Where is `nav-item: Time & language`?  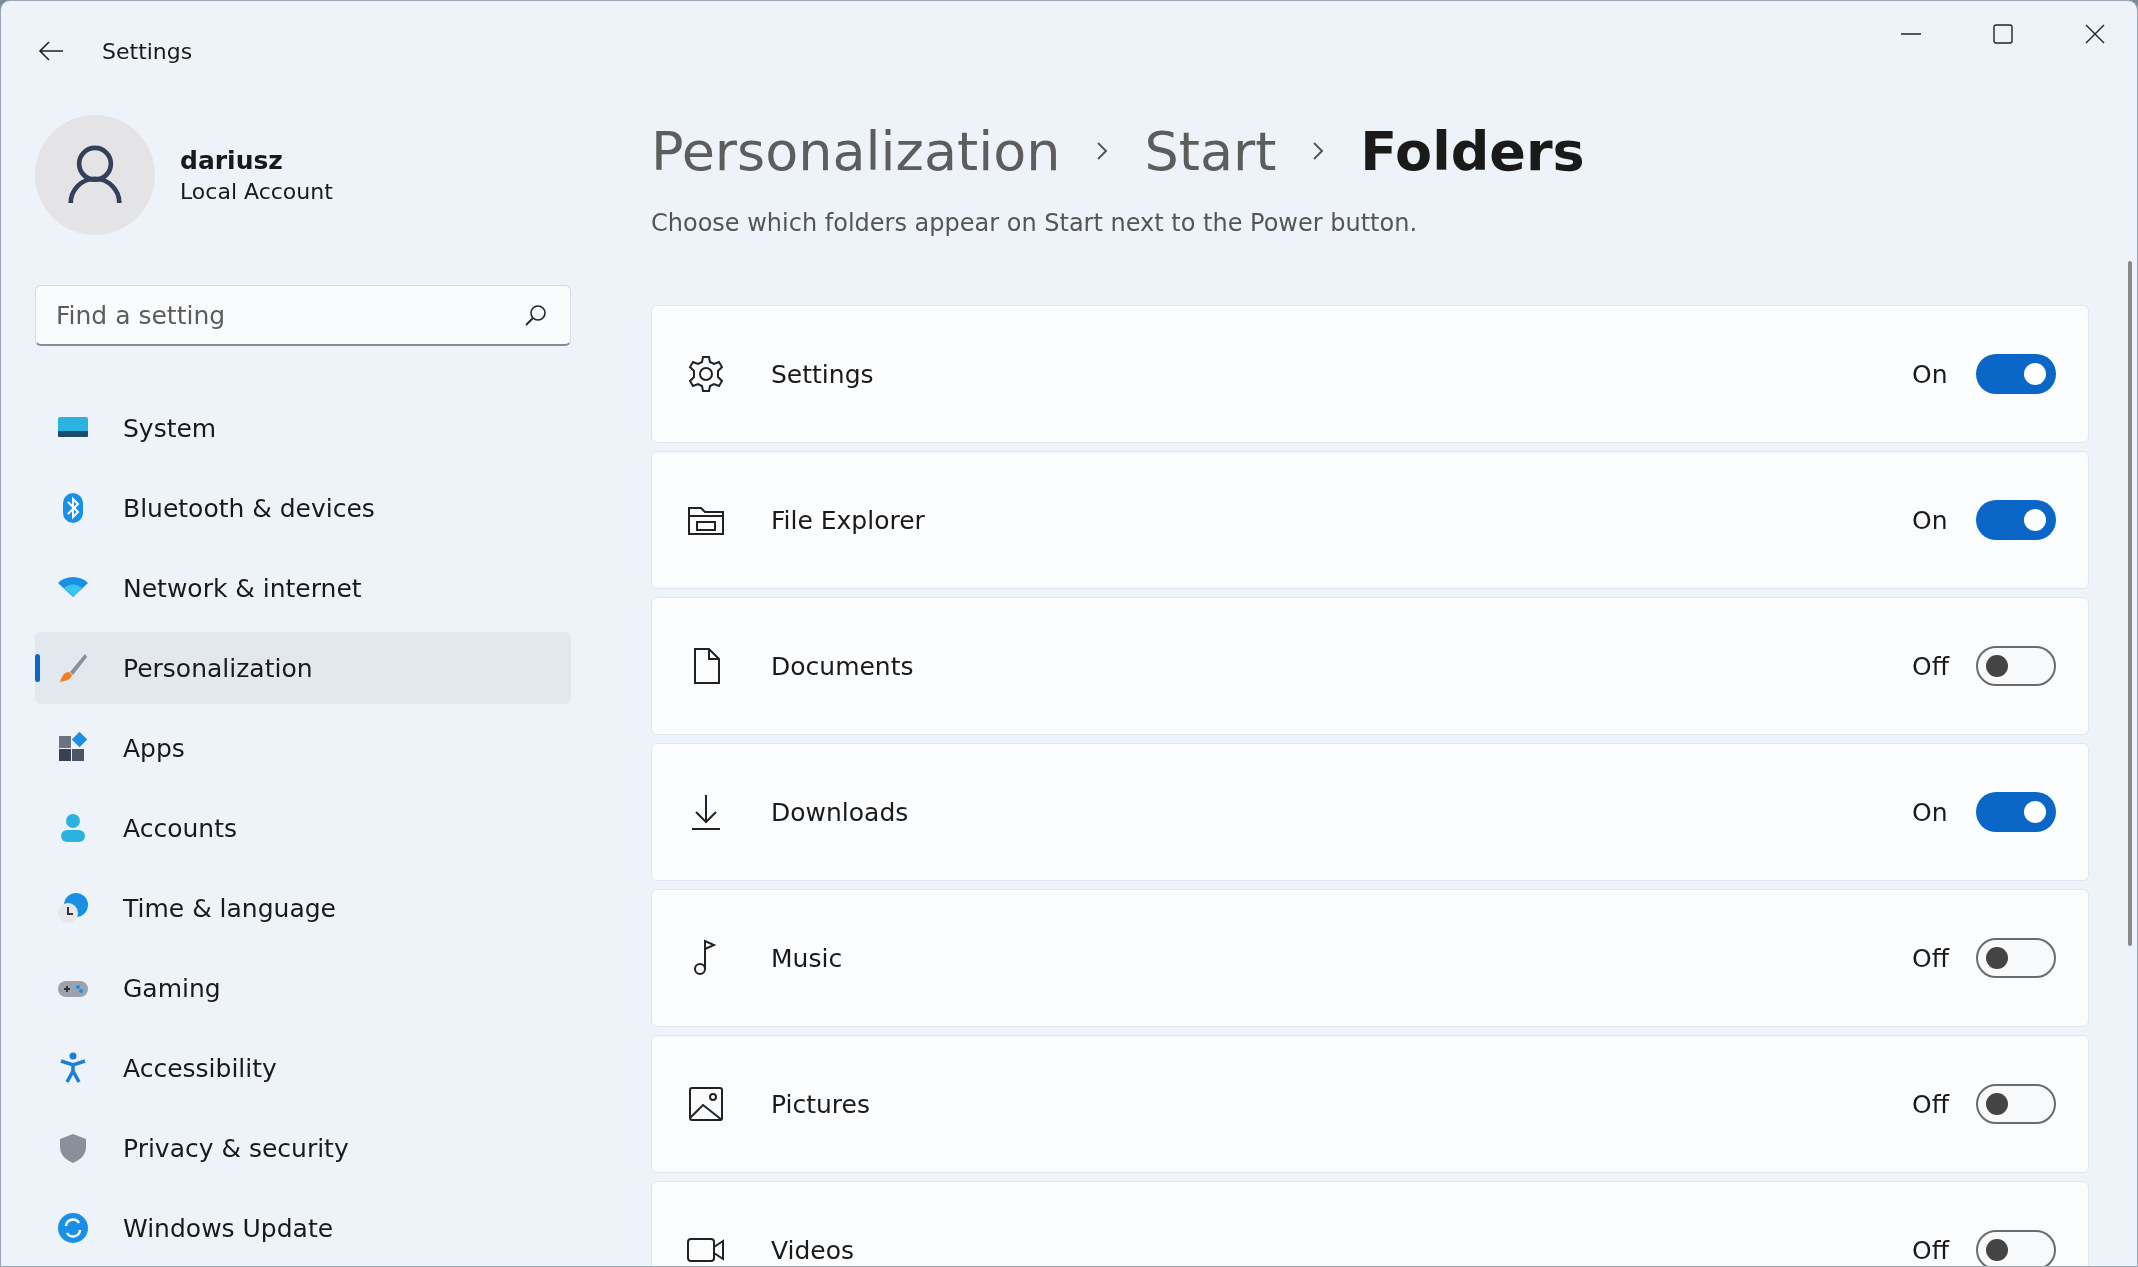
nav-item: Time & language is located at coordinates (303, 908).